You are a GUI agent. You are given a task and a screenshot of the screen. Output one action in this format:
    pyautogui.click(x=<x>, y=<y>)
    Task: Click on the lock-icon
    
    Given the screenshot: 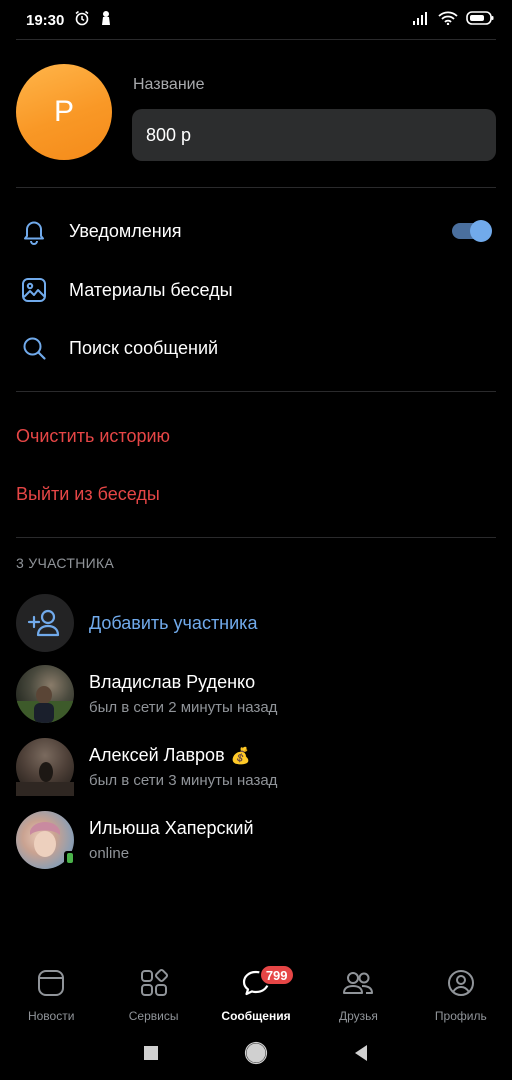 What is the action you would take?
    pyautogui.click(x=106, y=20)
    